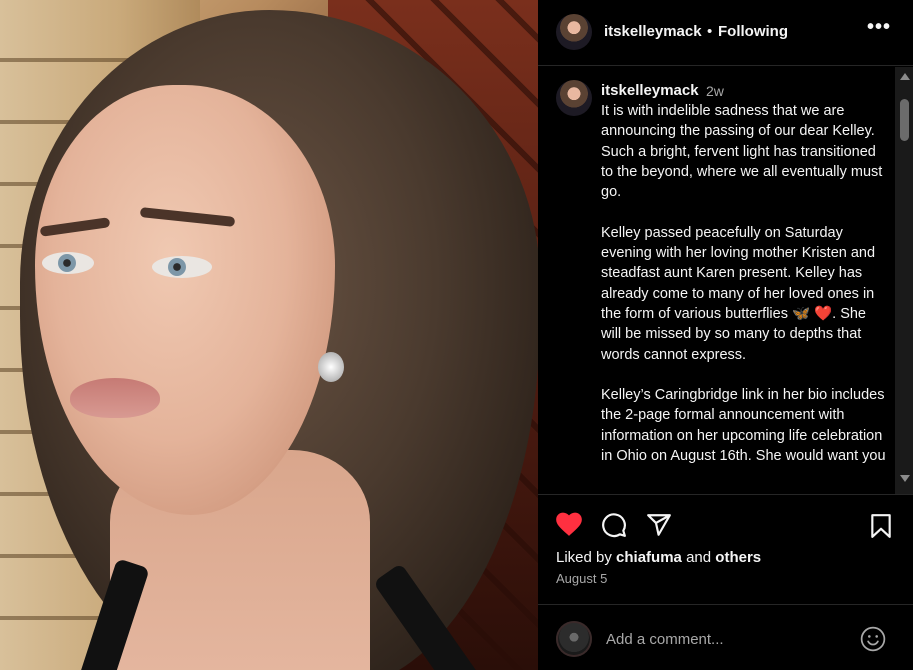  What do you see at coordinates (879, 27) in the screenshot?
I see `more-icon: •••` at bounding box center [879, 27].